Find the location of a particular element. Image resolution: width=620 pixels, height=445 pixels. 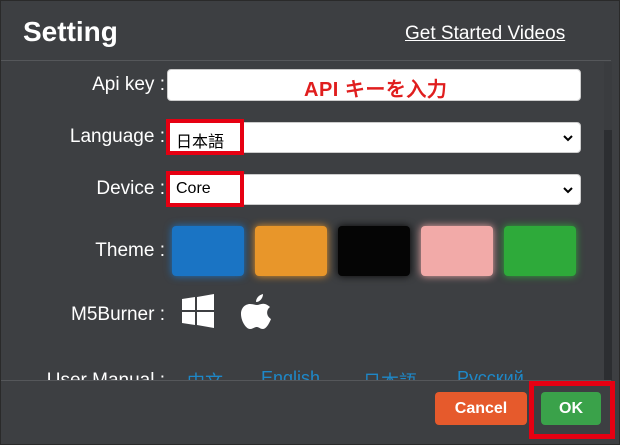

apple-icon is located at coordinates (257, 312).